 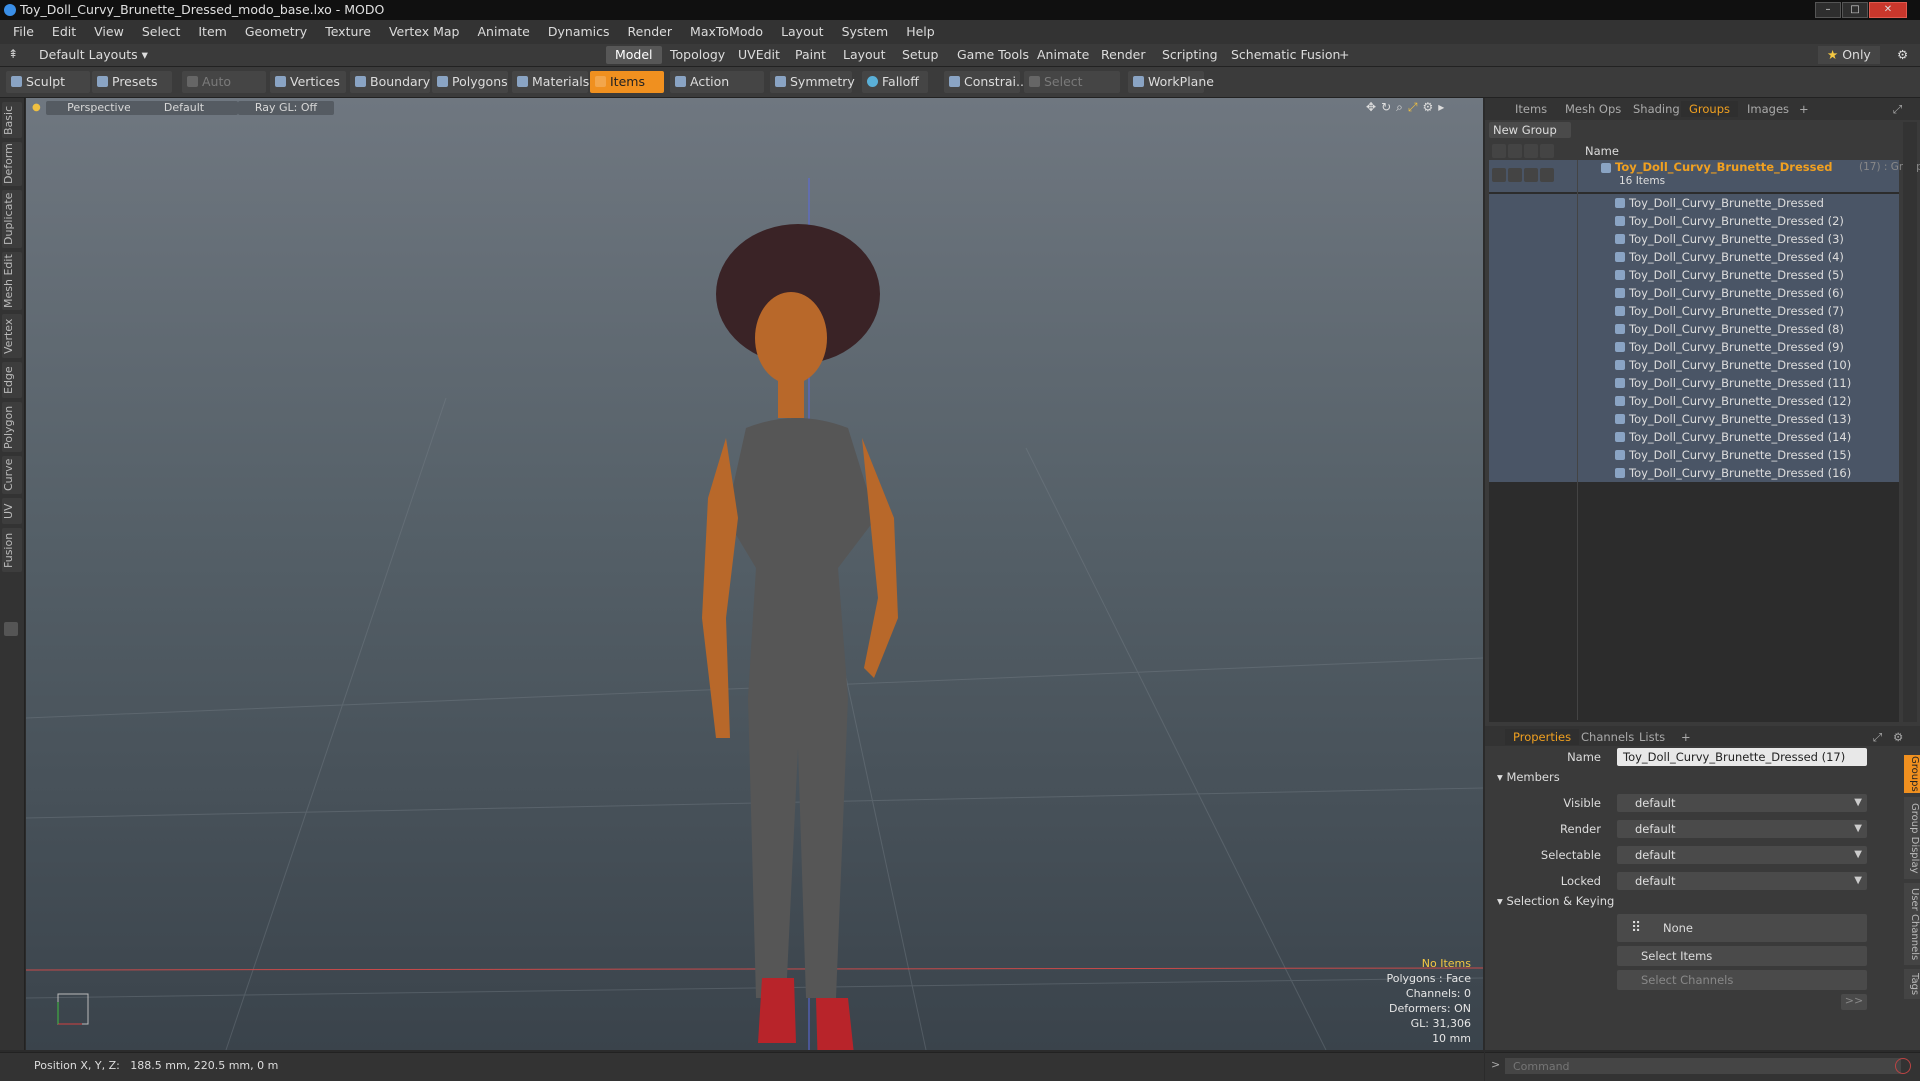 I want to click on minimize-button: –, so click(x=1828, y=10).